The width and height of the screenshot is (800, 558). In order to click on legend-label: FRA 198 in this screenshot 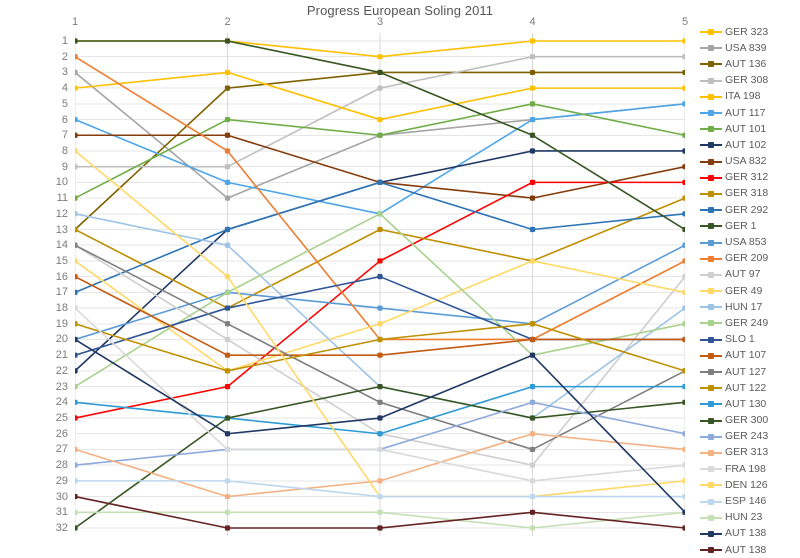, I will do `click(745, 468)`.